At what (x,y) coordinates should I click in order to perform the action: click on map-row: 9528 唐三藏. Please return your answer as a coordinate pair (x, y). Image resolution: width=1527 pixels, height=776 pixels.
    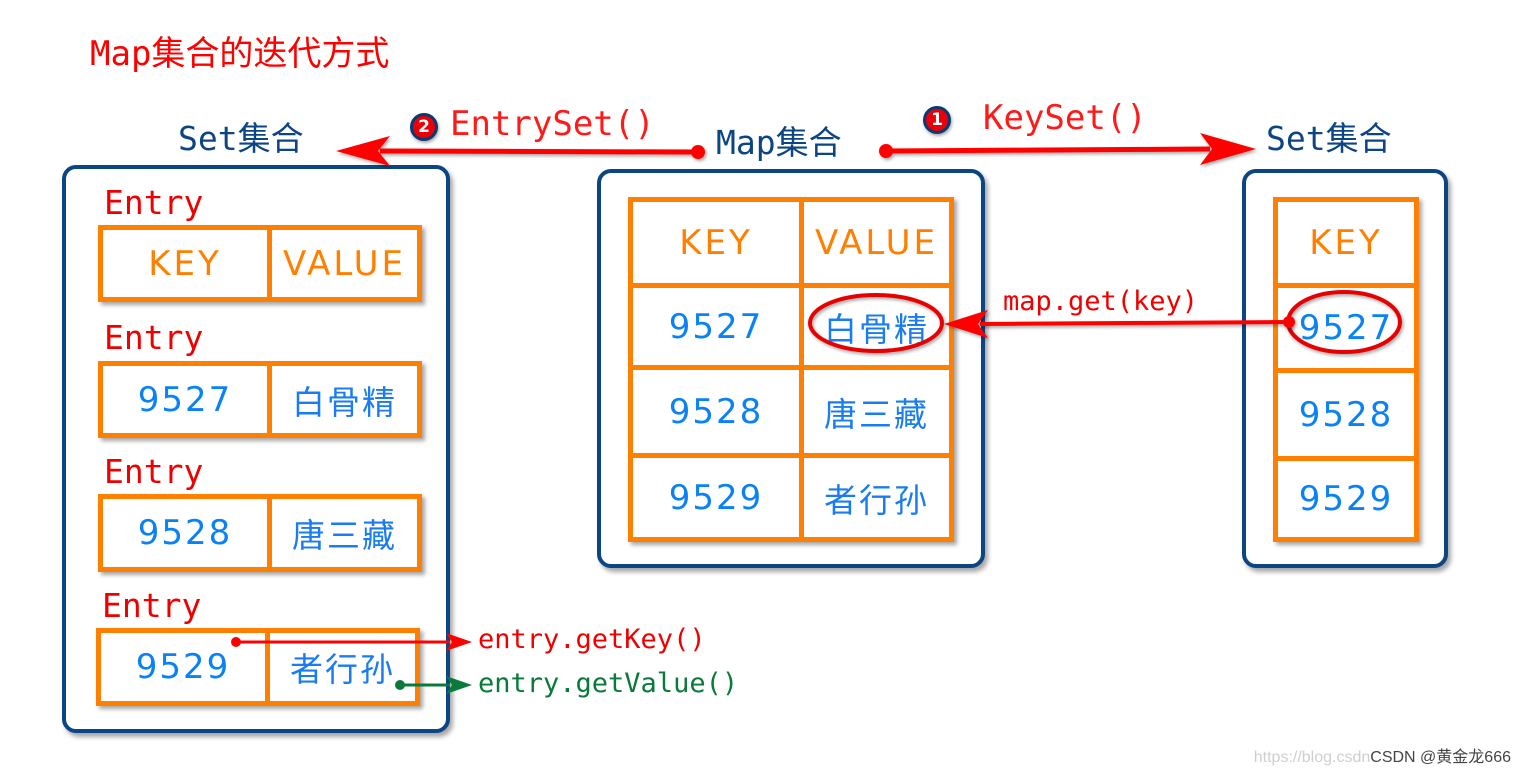
    Looking at the image, I should click on (791, 409).